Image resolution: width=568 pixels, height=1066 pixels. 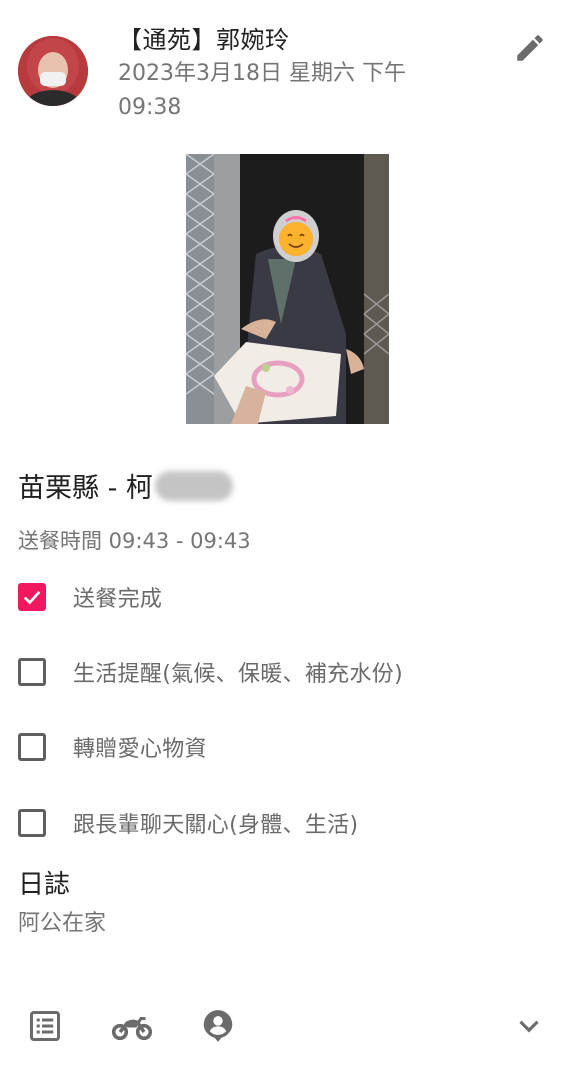 I want to click on chevron-down-icon, so click(x=529, y=1026).